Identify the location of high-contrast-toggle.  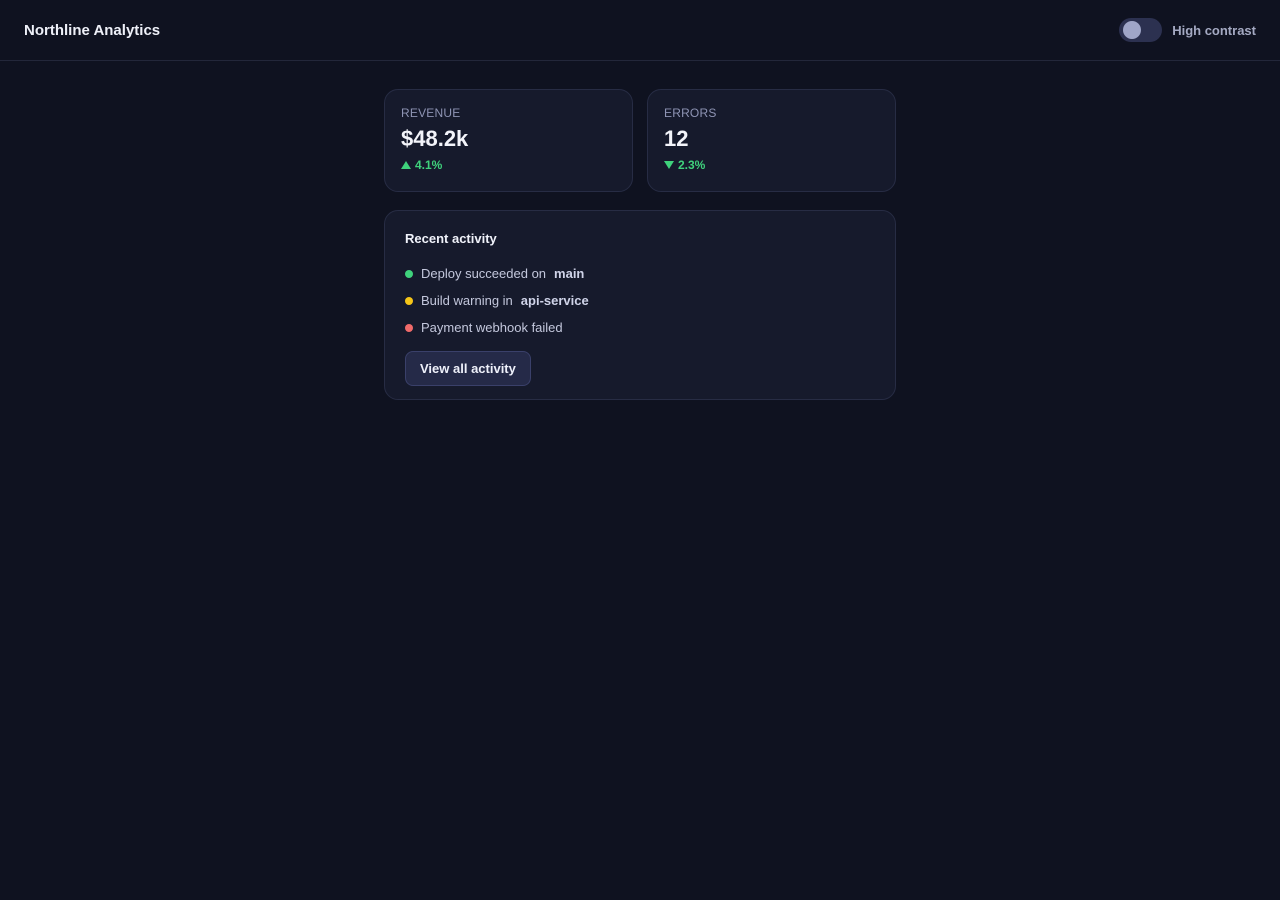
(1141, 30).